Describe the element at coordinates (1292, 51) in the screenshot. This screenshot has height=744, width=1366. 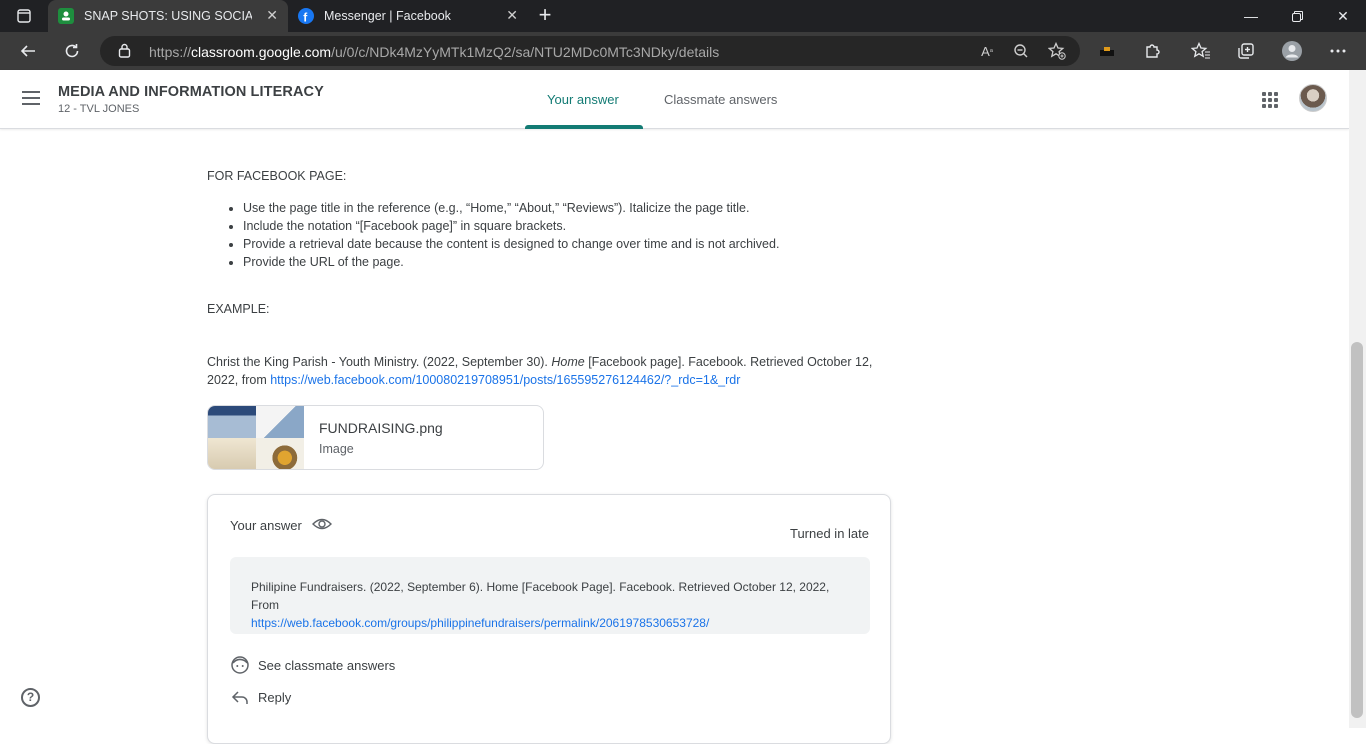
I see `profile-icon` at that location.